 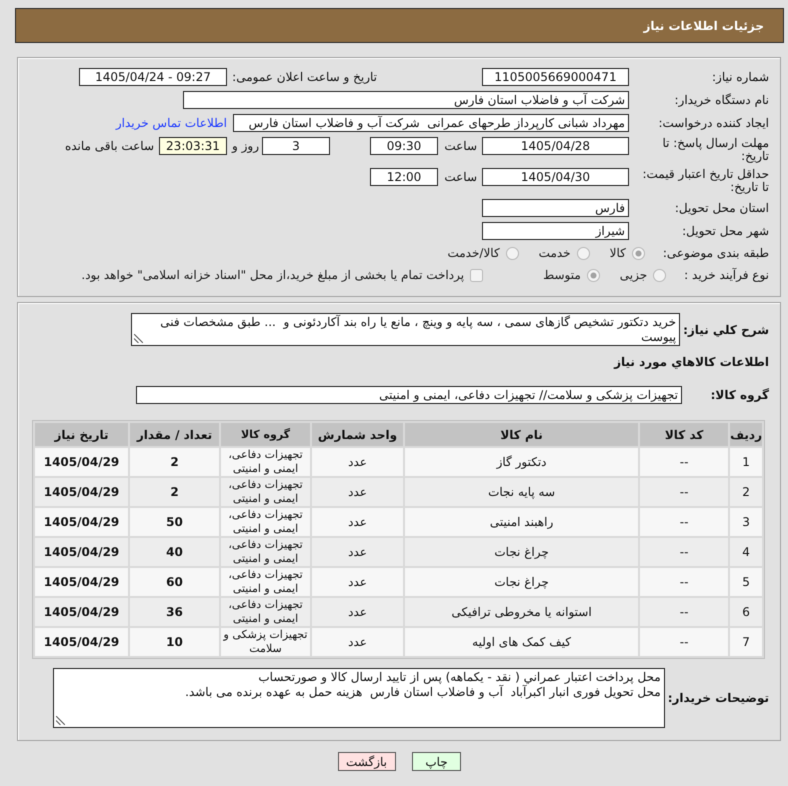 What do you see at coordinates (431, 123) in the screenshot?
I see `requester-field: مهرداد شبانی کارپرداز طرحهای عمرانی شرکت آب و فاضلاب استان فارس` at bounding box center [431, 123].